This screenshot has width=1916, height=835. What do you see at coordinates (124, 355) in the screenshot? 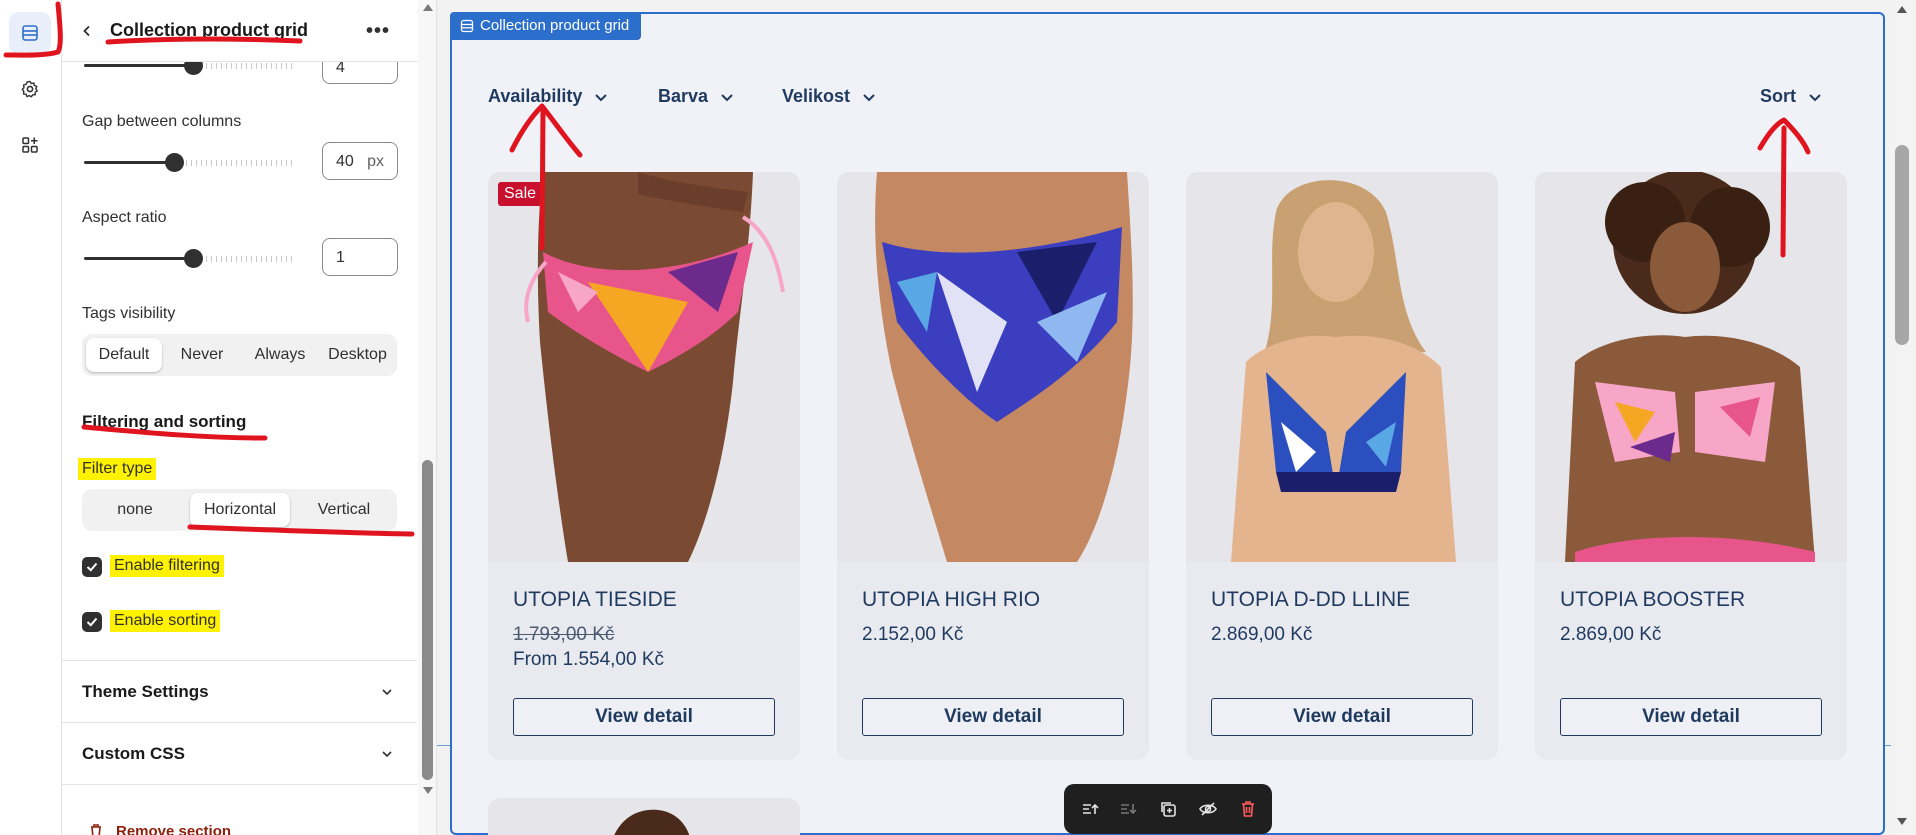
I see `tags-option-default: Default` at bounding box center [124, 355].